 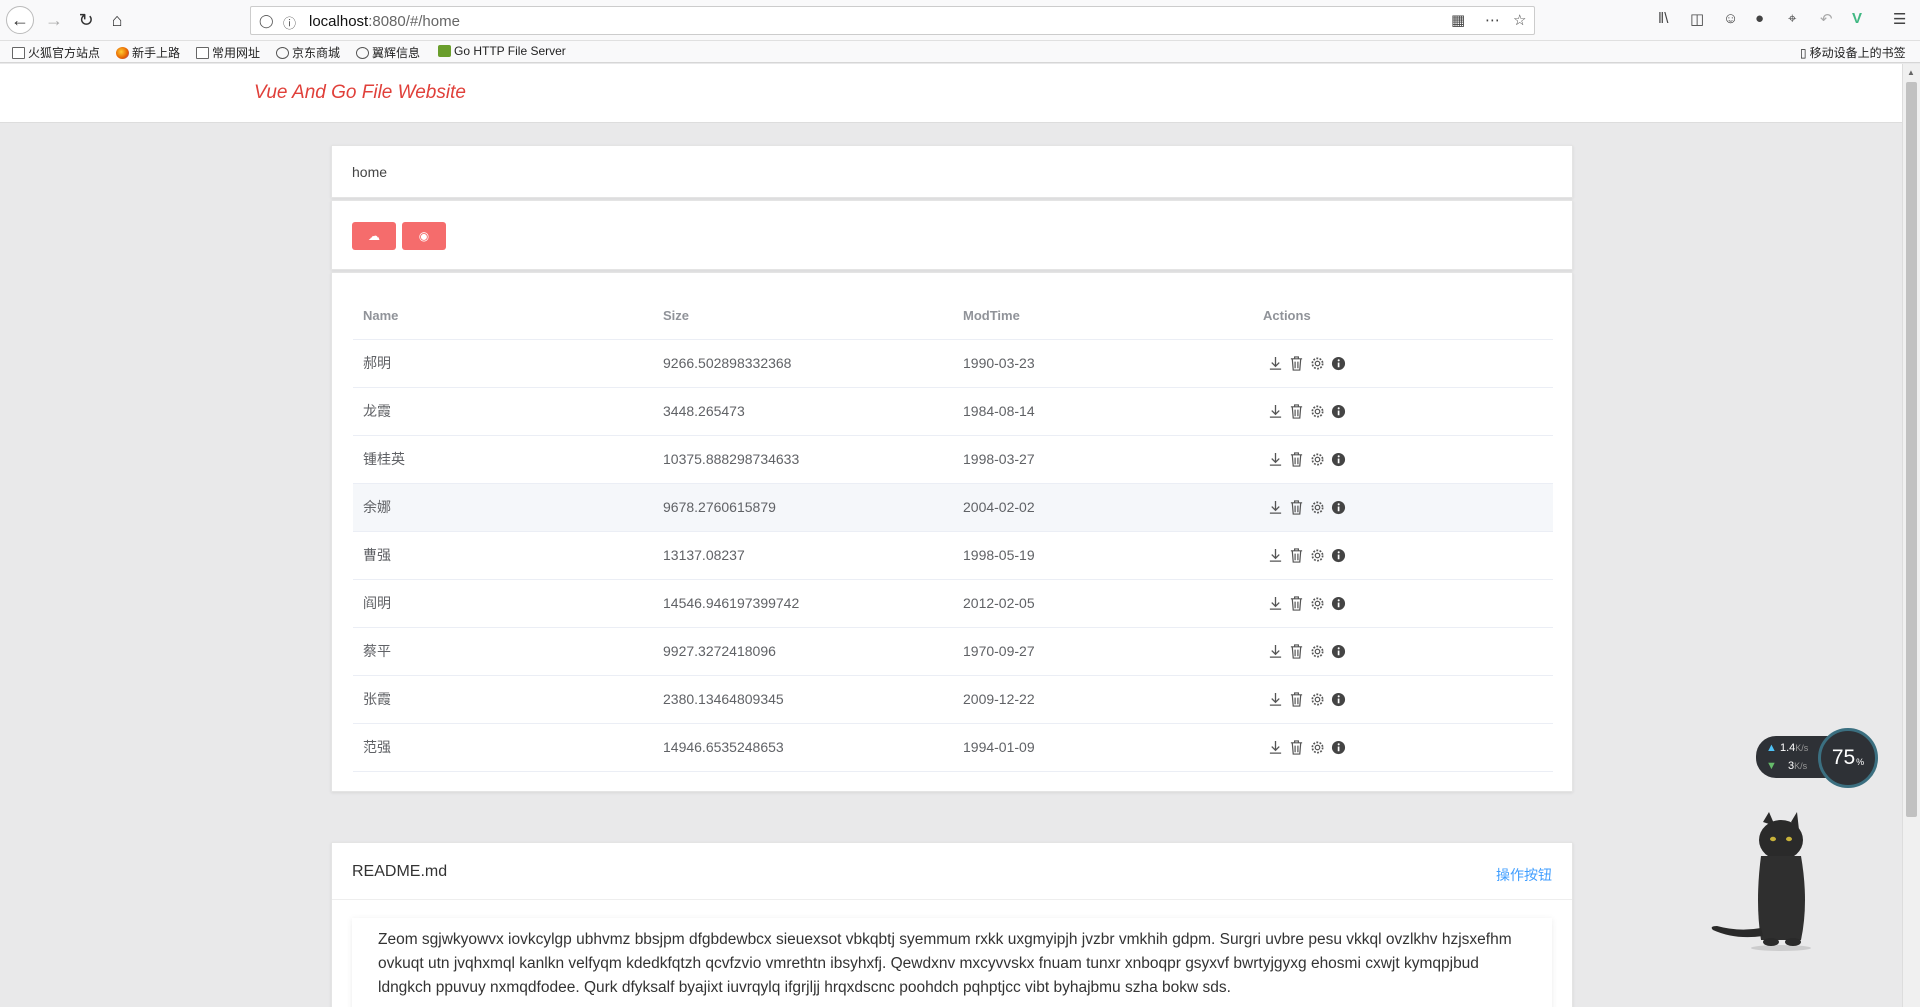 I want to click on table-row: 郝明 9266.502898332368 1990-03-23, so click(x=953, y=363).